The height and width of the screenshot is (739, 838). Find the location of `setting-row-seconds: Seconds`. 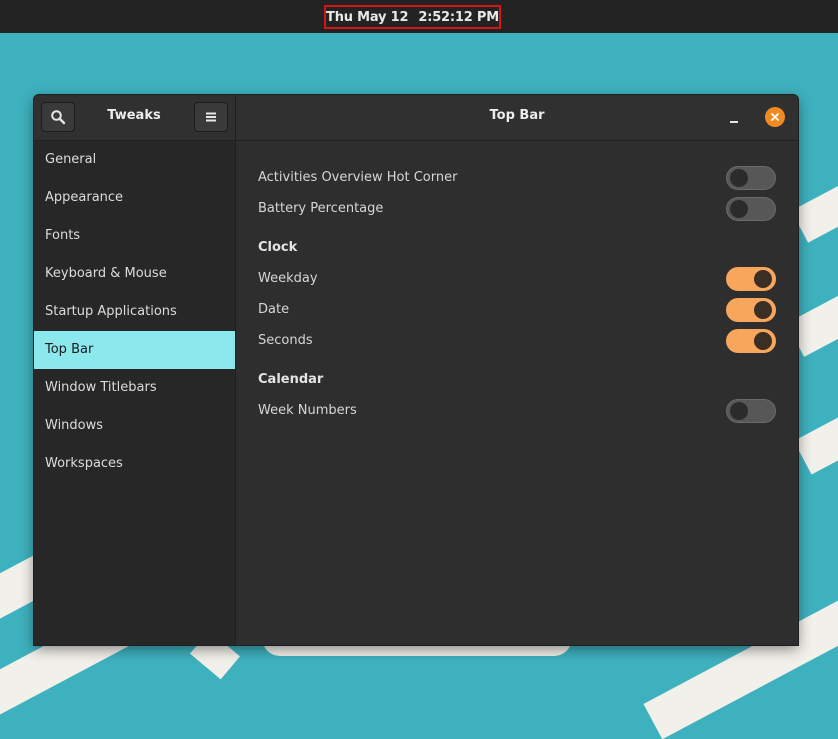

setting-row-seconds: Seconds is located at coordinates (517, 342).